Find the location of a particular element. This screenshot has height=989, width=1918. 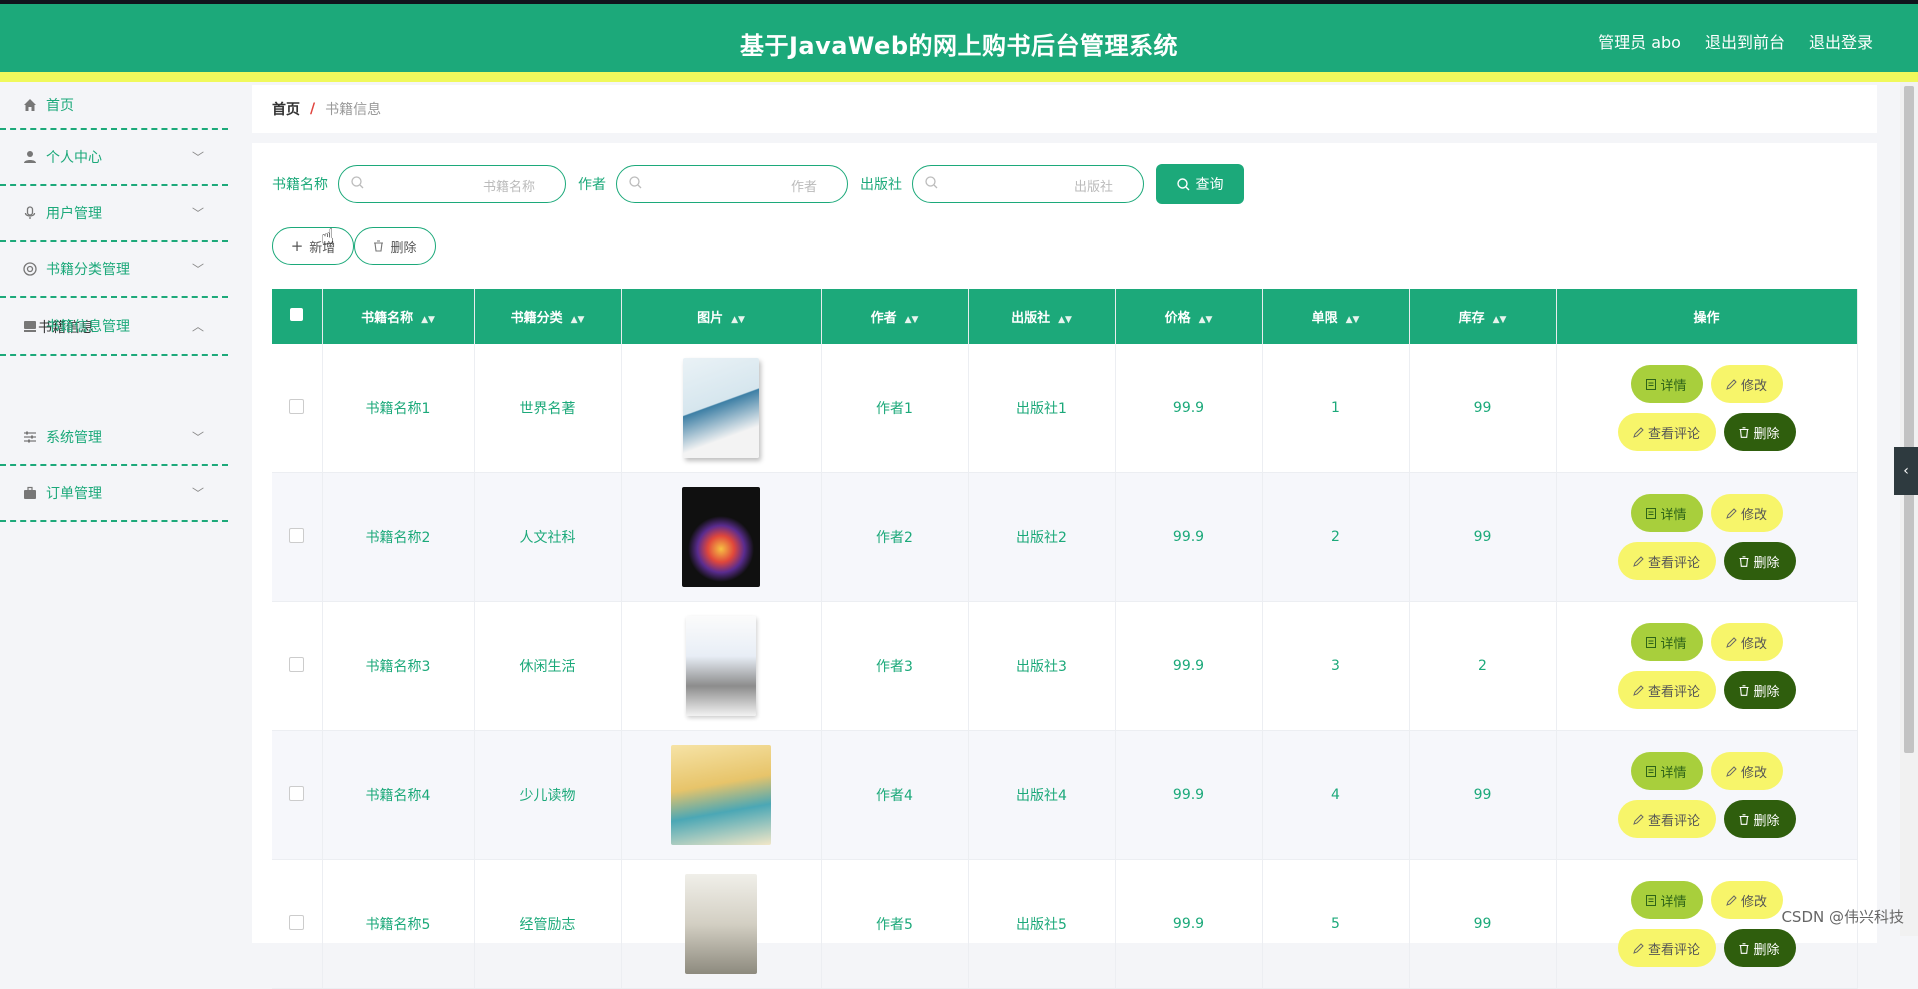

book-limit: 1 is located at coordinates (1335, 408).